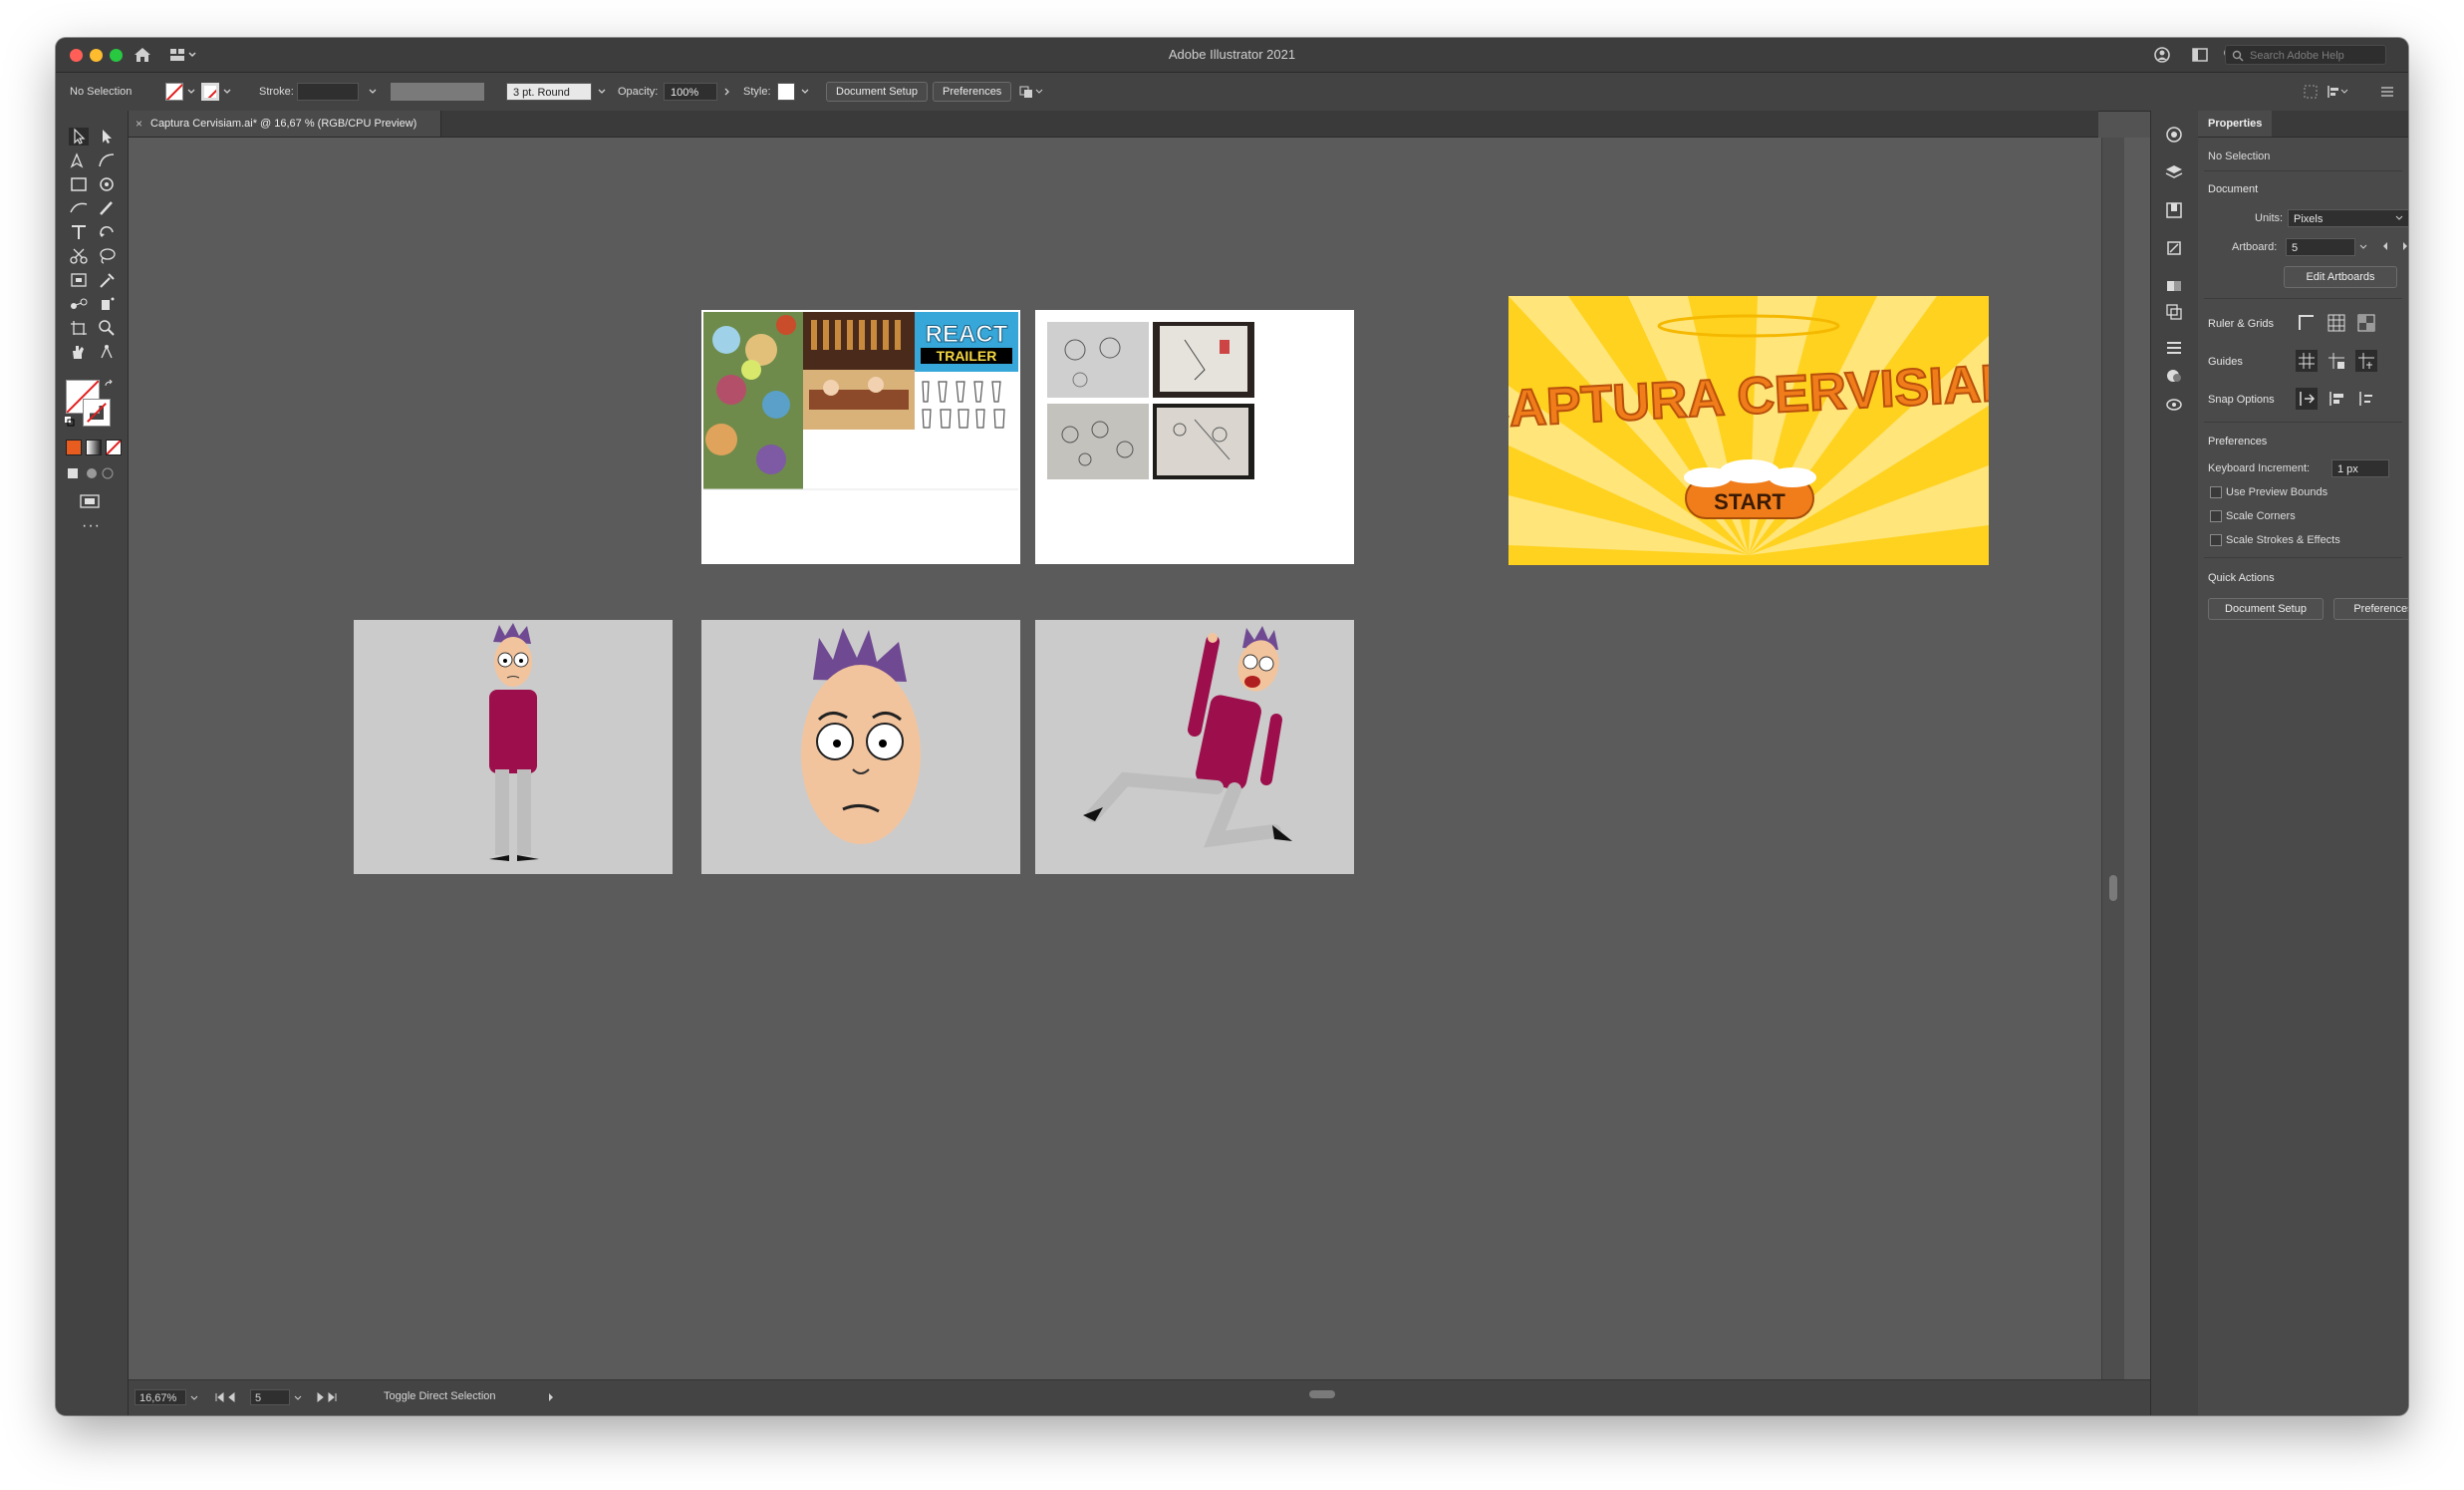 Image resolution: width=2464 pixels, height=1490 pixels. What do you see at coordinates (2236, 124) in the screenshot?
I see `tab-properties: Properties` at bounding box center [2236, 124].